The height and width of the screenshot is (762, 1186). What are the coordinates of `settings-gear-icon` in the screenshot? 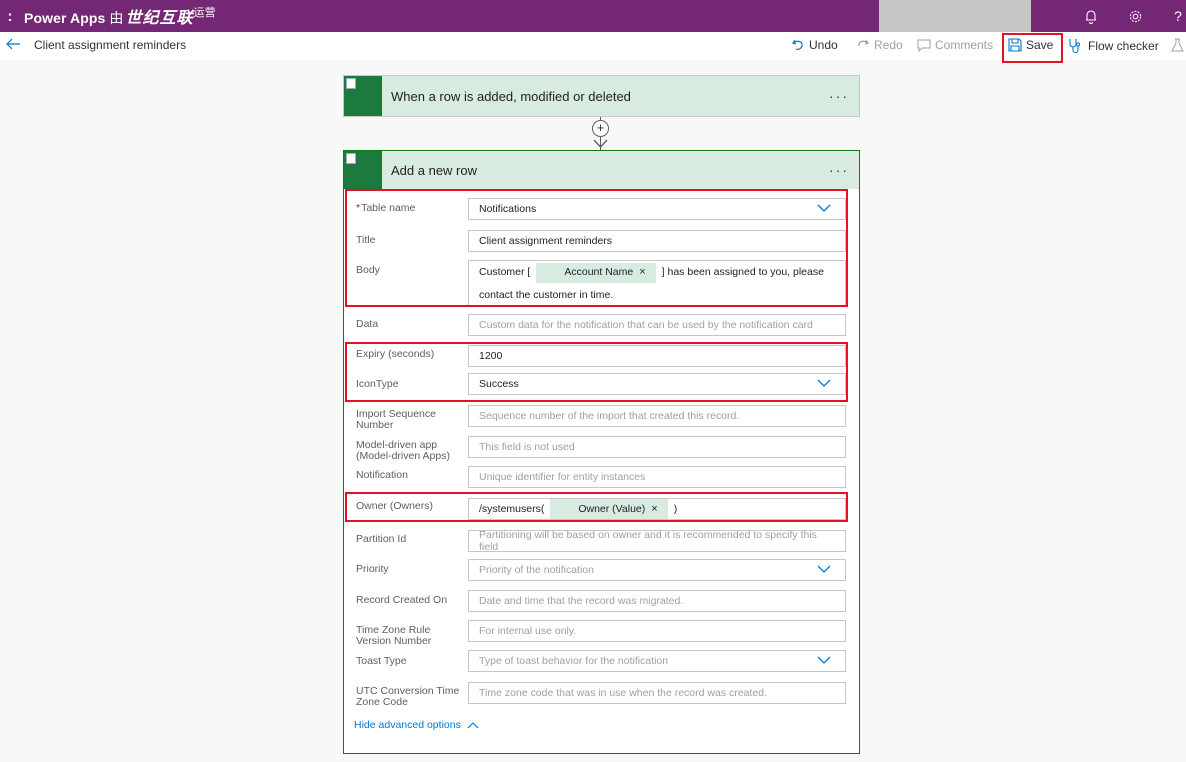 It's located at (1135, 16).